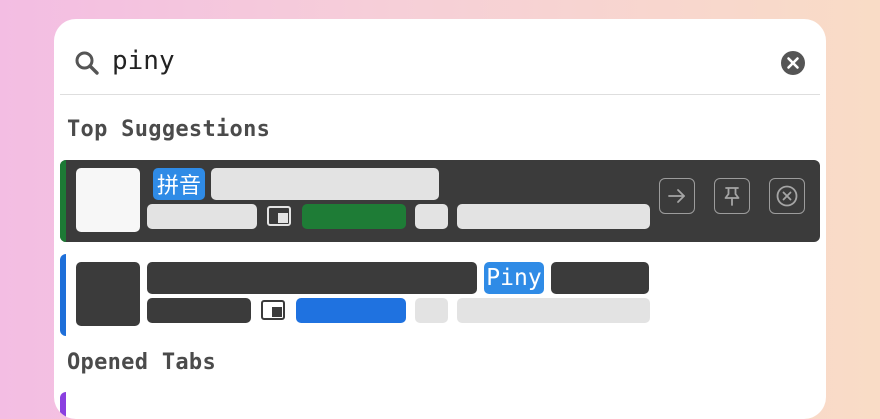 Image resolution: width=880 pixels, height=419 pixels. What do you see at coordinates (169, 129) in the screenshot?
I see `section-title-top-suggestions: Top Suggestions` at bounding box center [169, 129].